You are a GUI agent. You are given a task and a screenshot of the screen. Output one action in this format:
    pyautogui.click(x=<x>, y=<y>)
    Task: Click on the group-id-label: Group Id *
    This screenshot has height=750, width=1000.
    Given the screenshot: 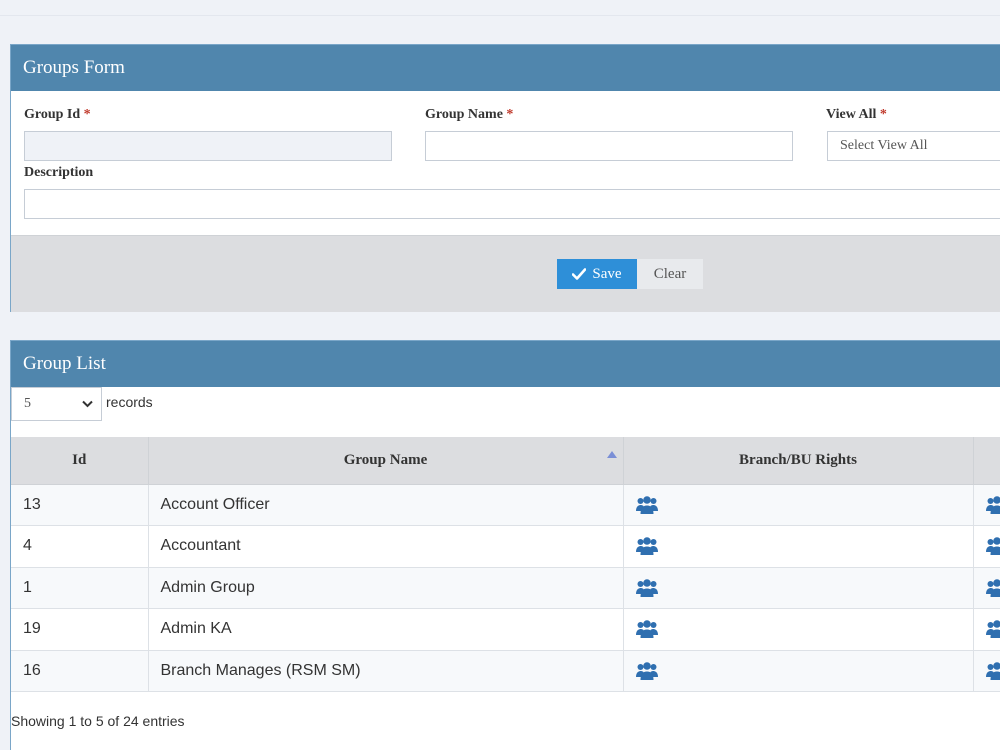 What is the action you would take?
    pyautogui.click(x=57, y=114)
    